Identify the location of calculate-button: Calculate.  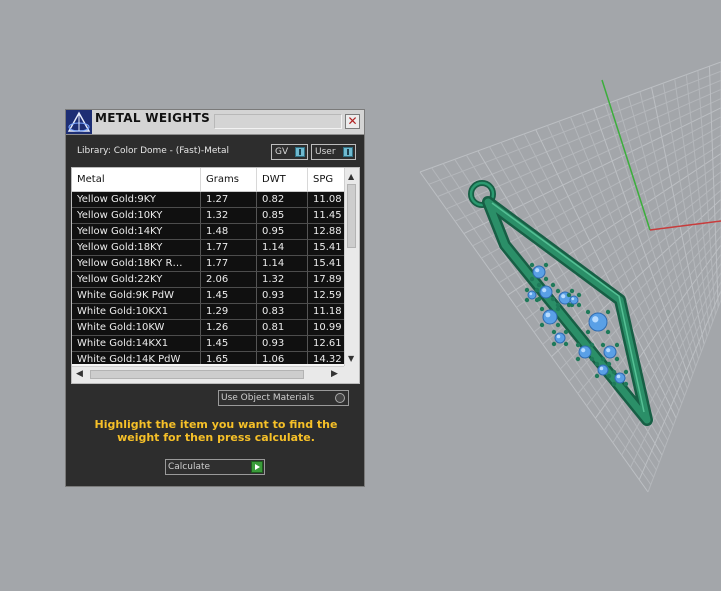
(215, 467).